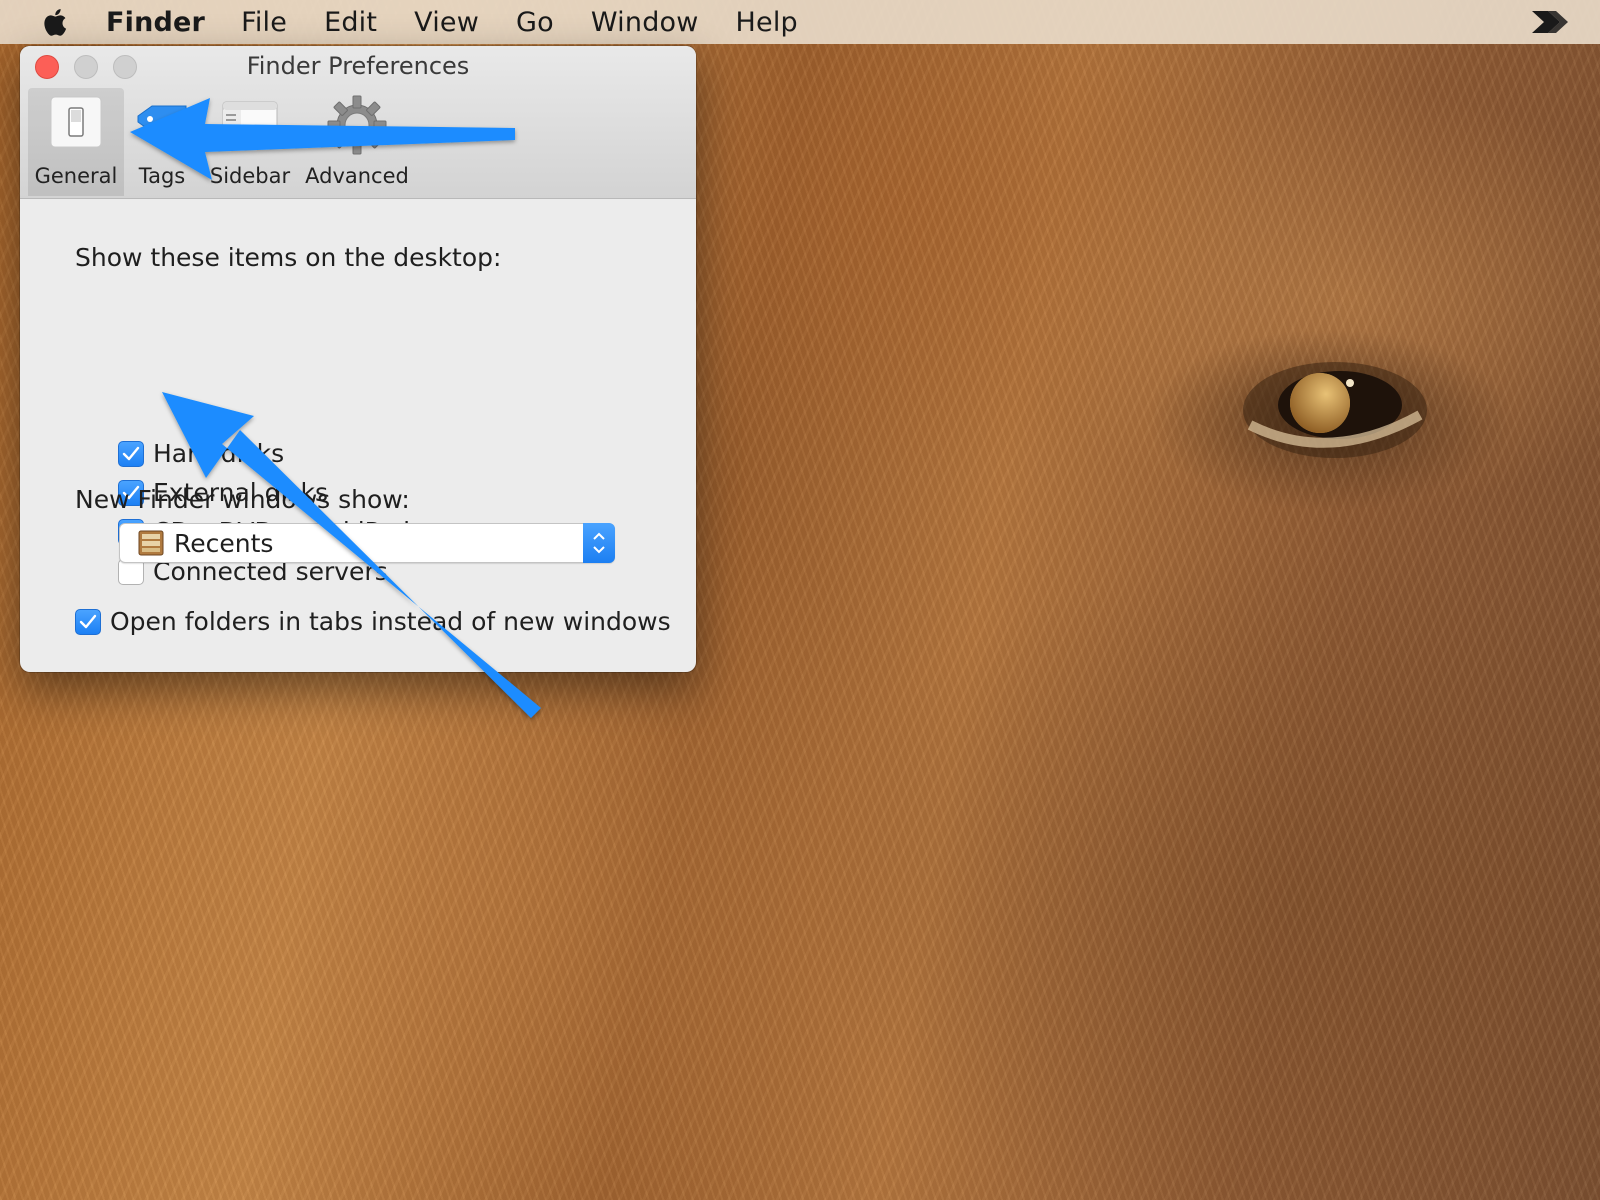 The height and width of the screenshot is (1200, 1600). What do you see at coordinates (155, 22) in the screenshot?
I see `menu-finder: Finder` at bounding box center [155, 22].